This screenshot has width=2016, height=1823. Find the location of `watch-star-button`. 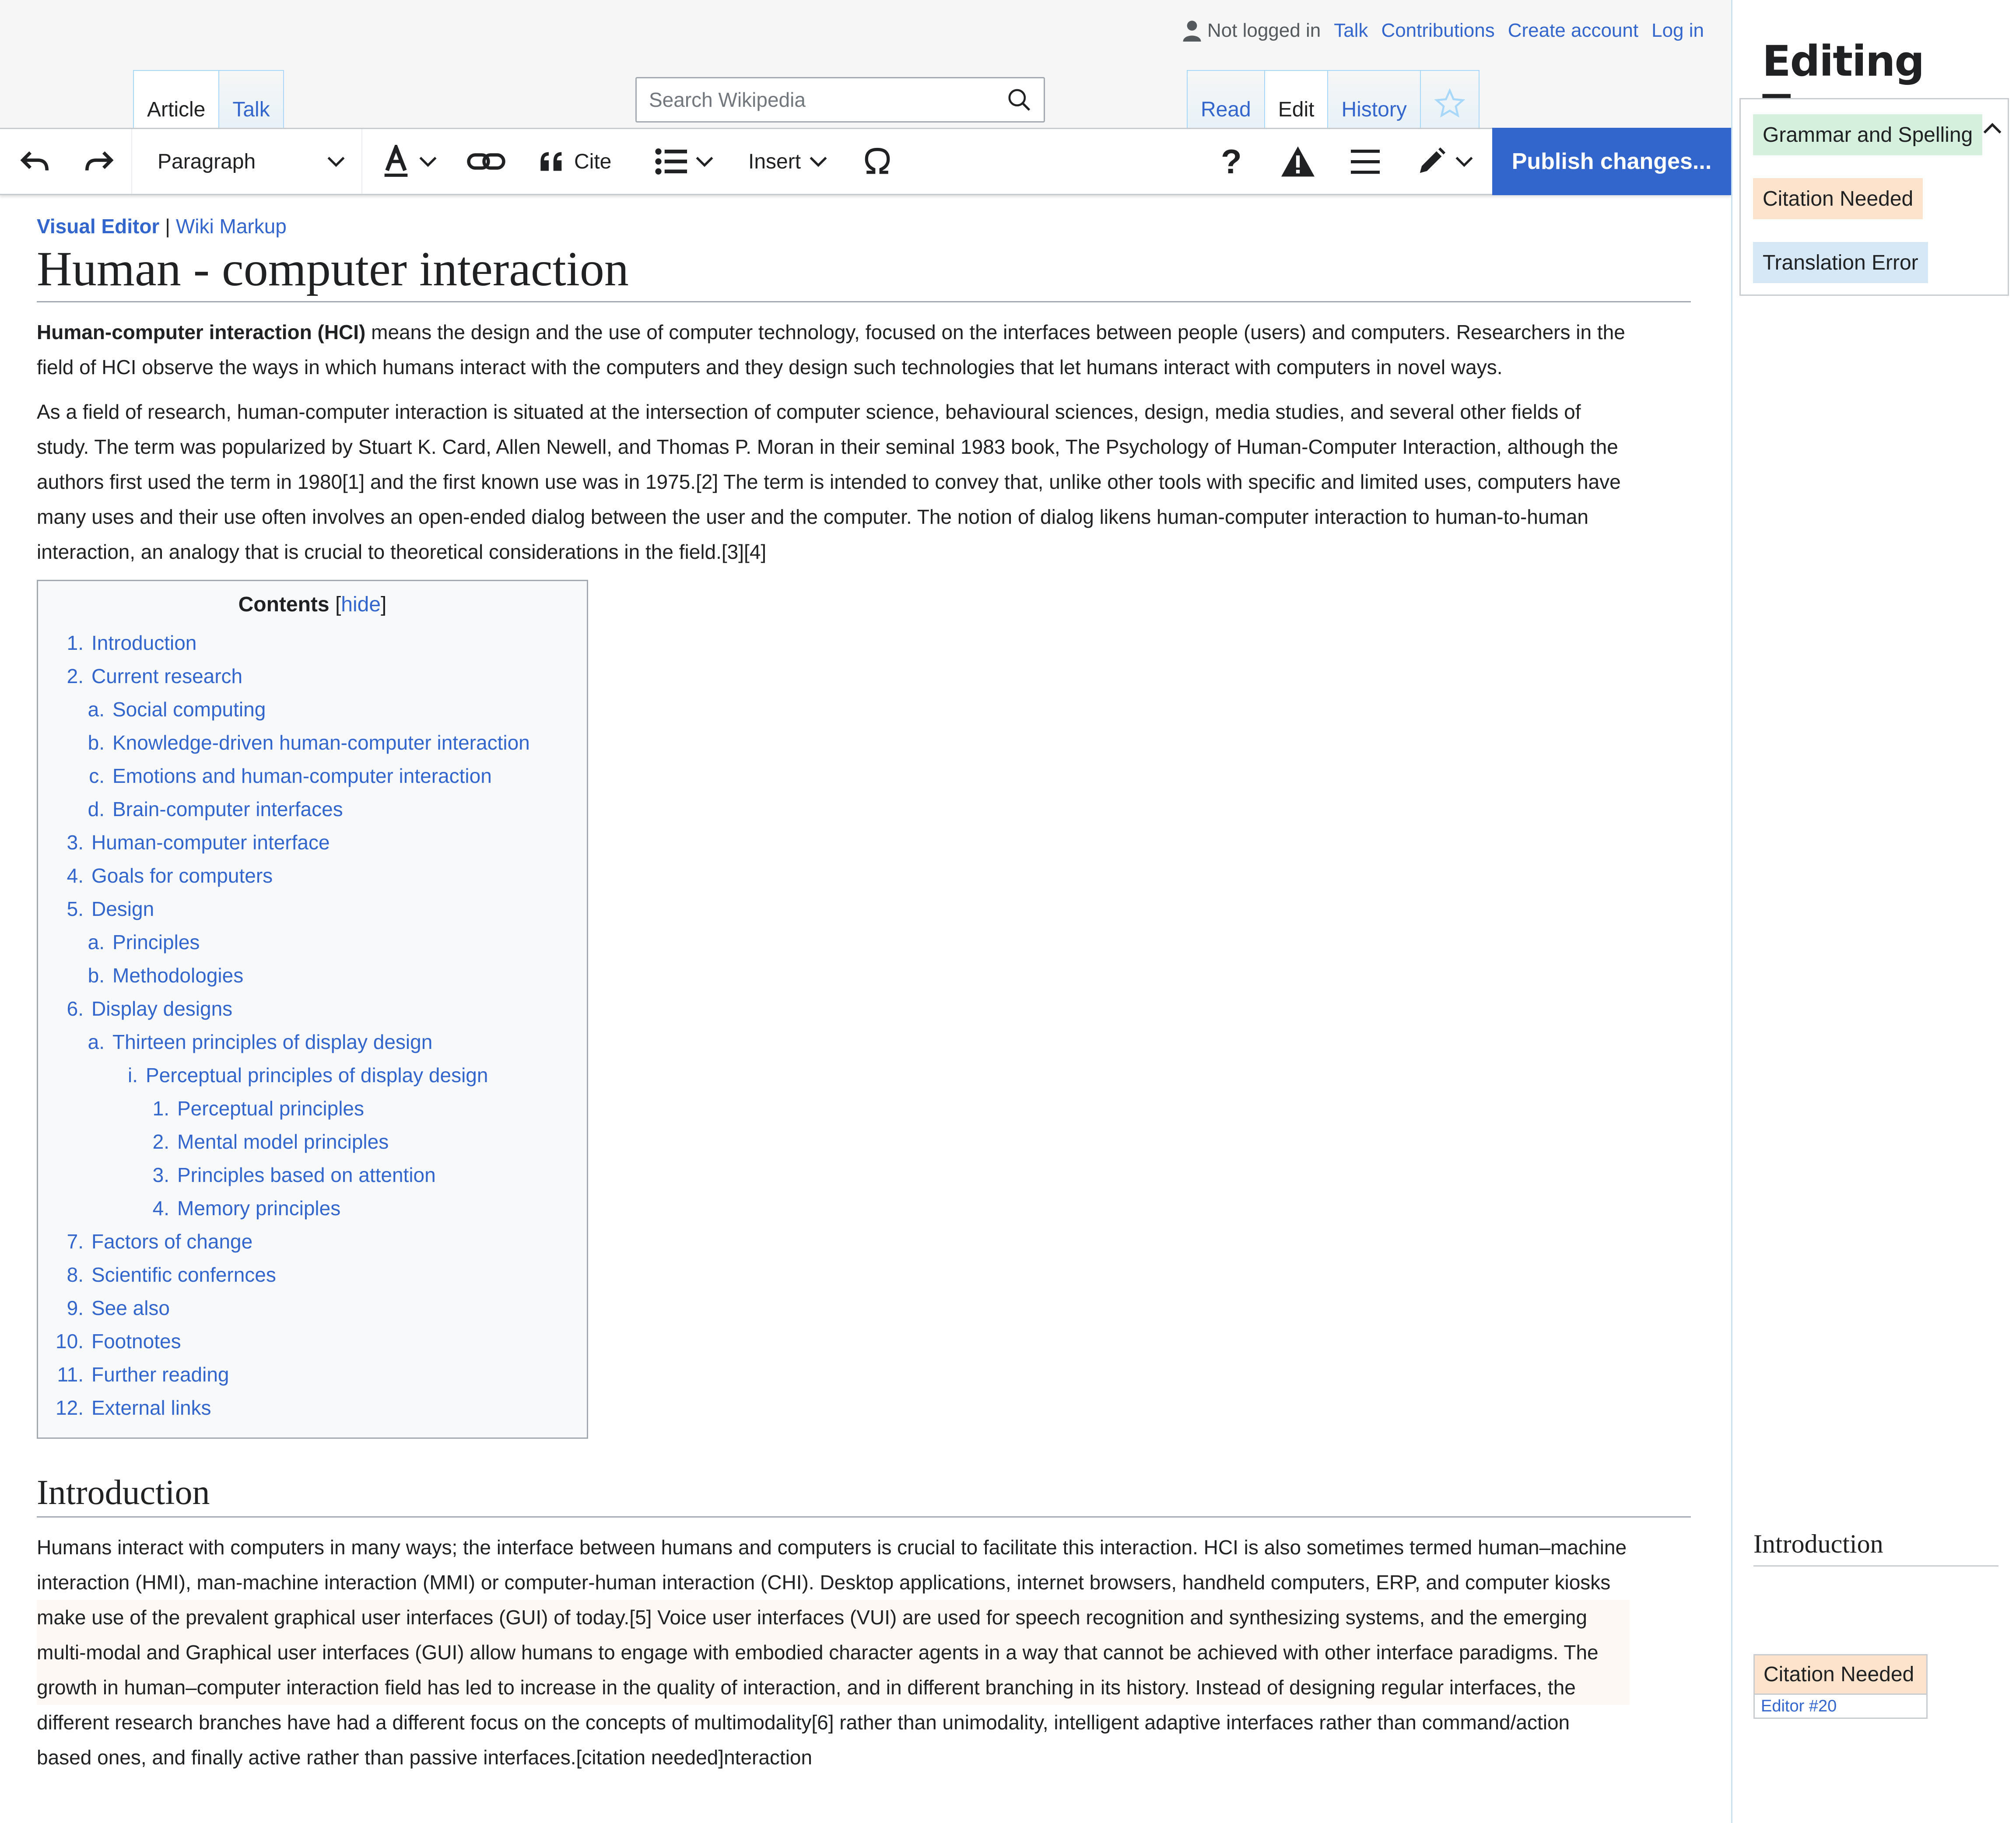

watch-star-button is located at coordinates (1449, 100).